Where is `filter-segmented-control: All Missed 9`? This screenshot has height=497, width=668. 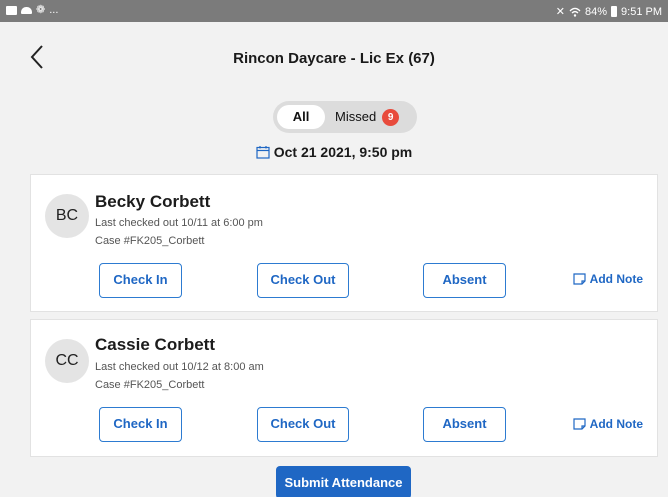
filter-segmented-control: All Missed 9 is located at coordinates (345, 117).